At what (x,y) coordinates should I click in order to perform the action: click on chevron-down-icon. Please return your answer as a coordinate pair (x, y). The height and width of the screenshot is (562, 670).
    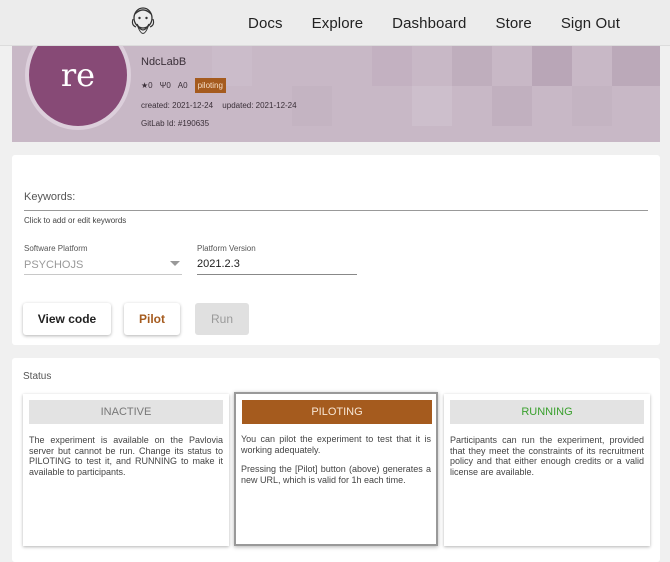
    Looking at the image, I should click on (175, 263).